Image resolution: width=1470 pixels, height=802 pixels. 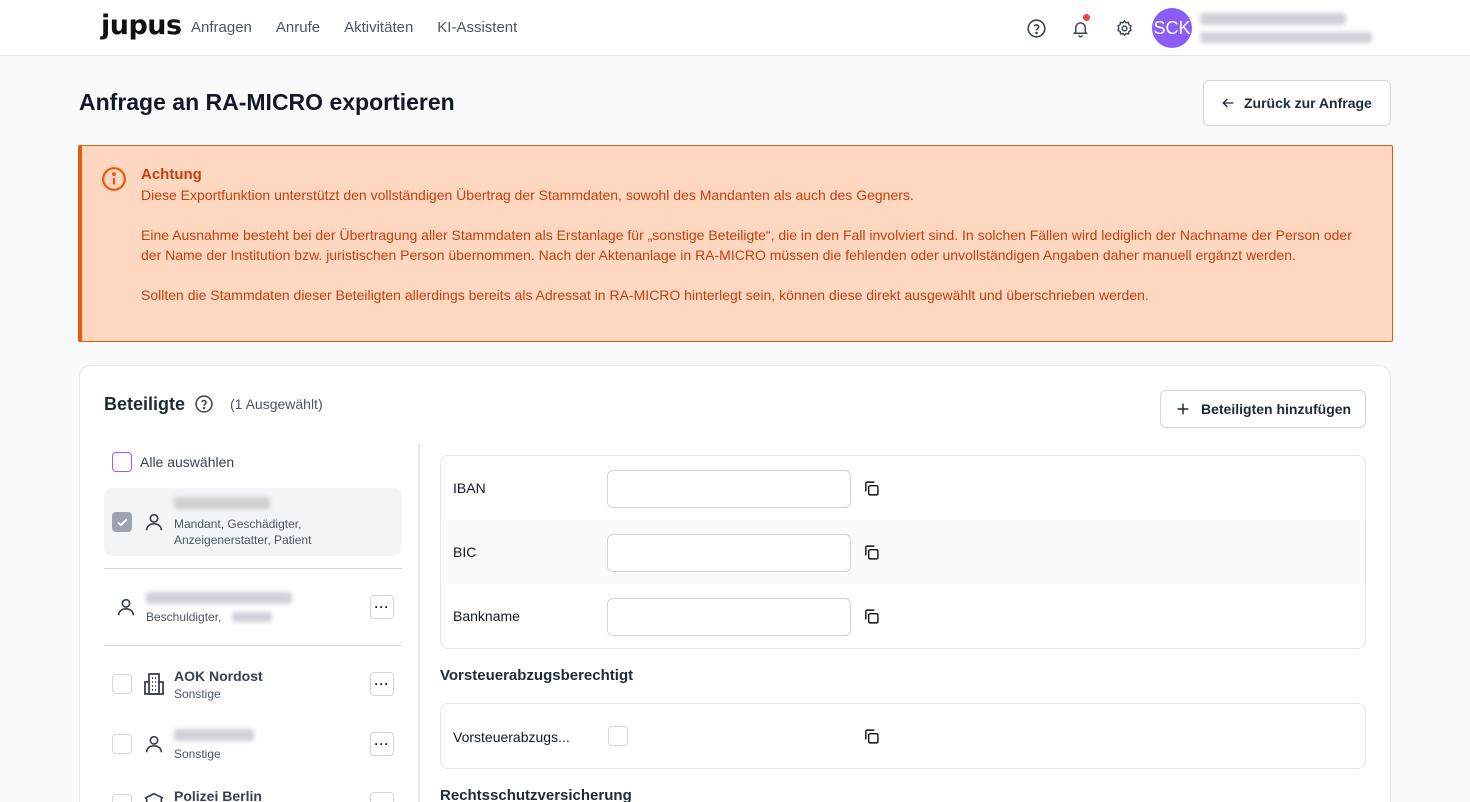 What do you see at coordinates (1124, 28) in the screenshot?
I see `gear-icon` at bounding box center [1124, 28].